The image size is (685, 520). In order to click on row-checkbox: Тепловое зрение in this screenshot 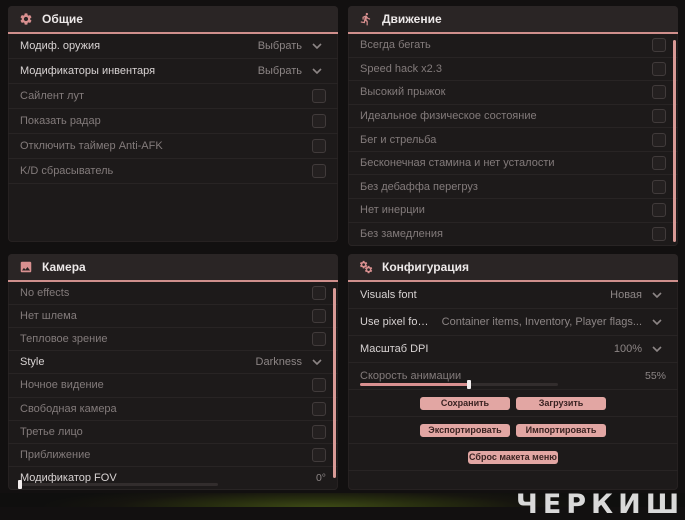, I will do `click(173, 340)`.